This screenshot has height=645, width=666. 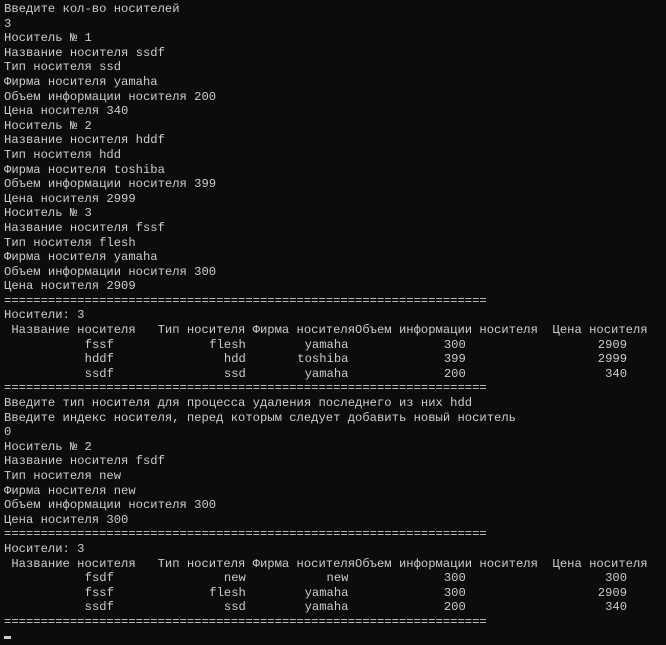 What do you see at coordinates (454, 359) in the screenshot?
I see `cell-volume: 399` at bounding box center [454, 359].